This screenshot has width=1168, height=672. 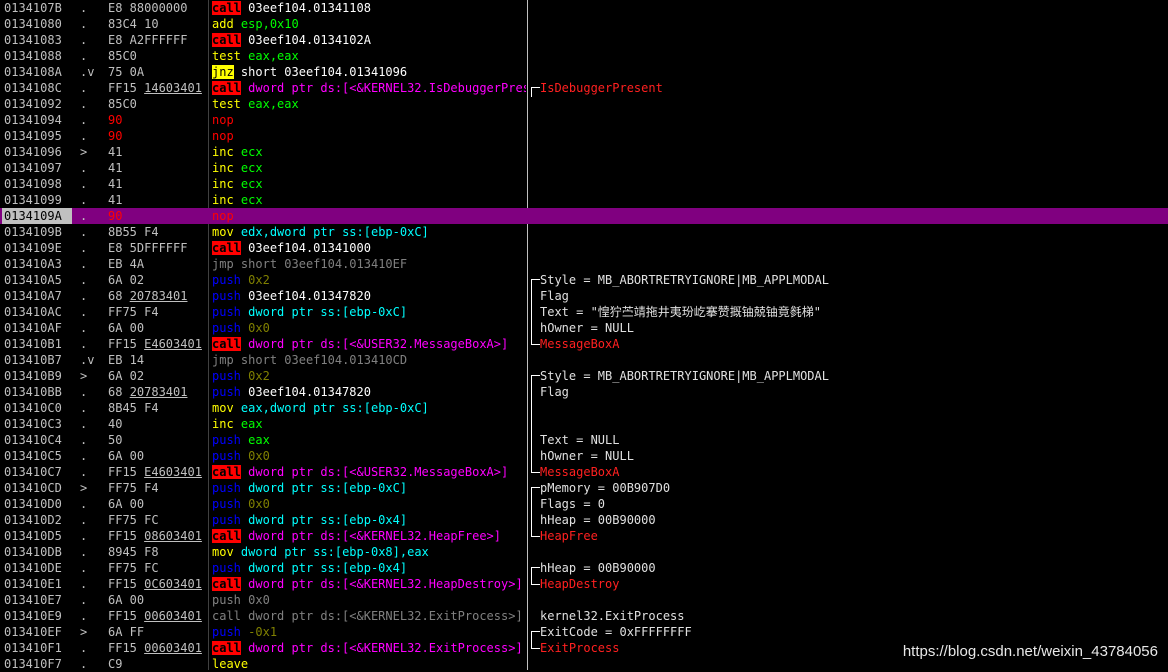 What do you see at coordinates (369, 184) in the screenshot?
I see `instruction-text: inc ecx` at bounding box center [369, 184].